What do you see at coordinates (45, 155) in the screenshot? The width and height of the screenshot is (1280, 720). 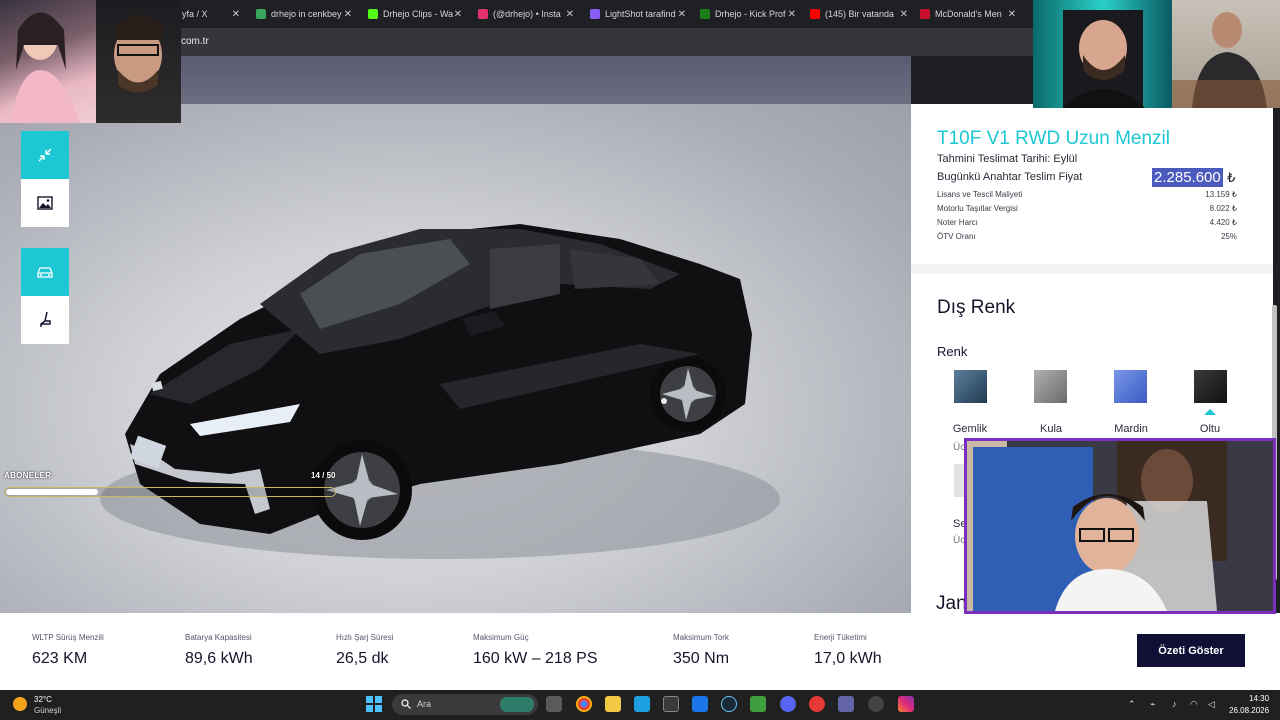 I see `collapse-view-button` at bounding box center [45, 155].